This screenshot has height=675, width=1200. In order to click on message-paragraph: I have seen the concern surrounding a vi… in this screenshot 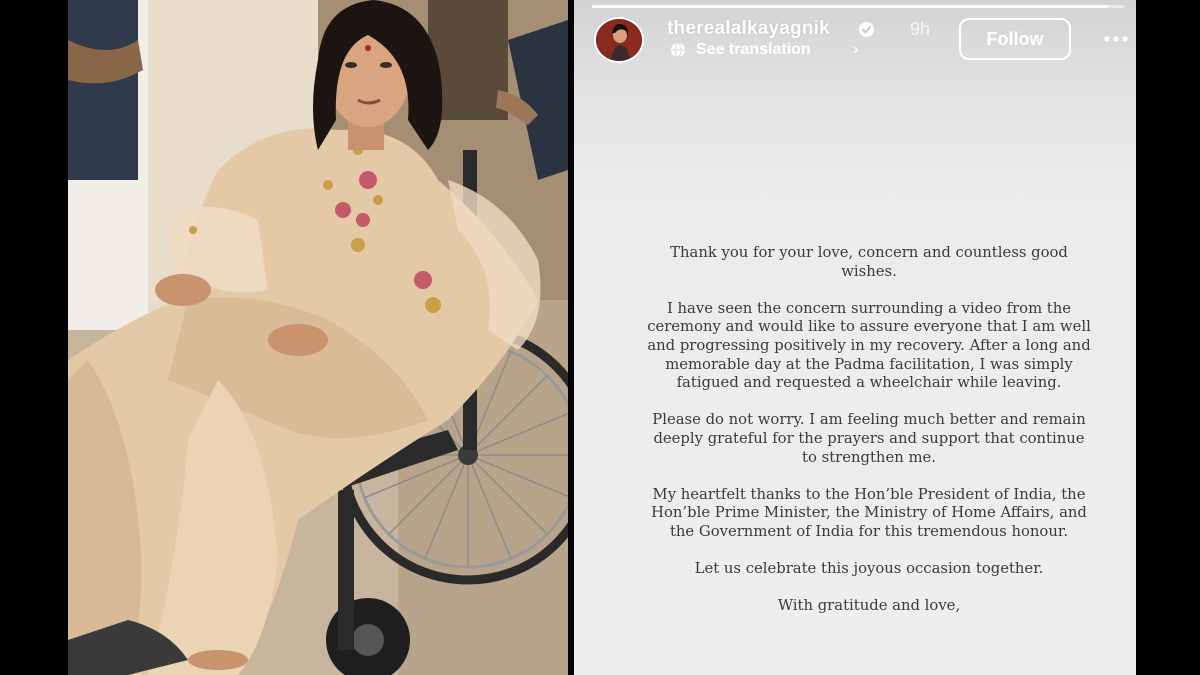, I will do `click(869, 345)`.